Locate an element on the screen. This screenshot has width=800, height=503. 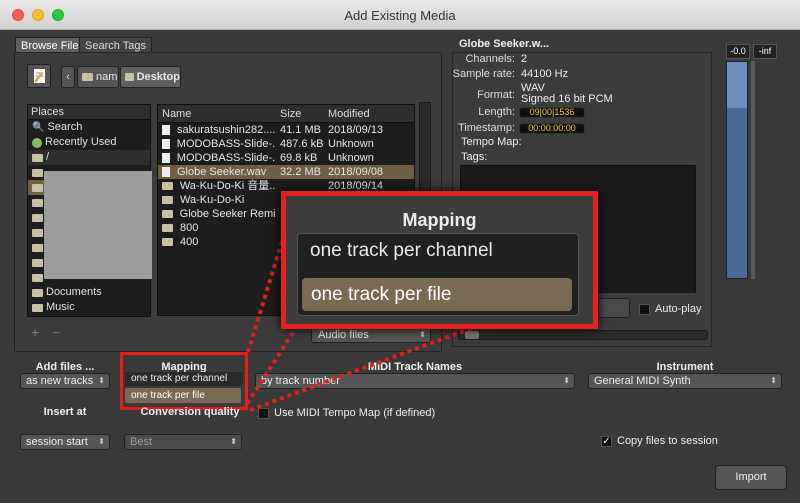
zoom-mapping-list: one track per channel one track per file is located at coordinates (438, 274).